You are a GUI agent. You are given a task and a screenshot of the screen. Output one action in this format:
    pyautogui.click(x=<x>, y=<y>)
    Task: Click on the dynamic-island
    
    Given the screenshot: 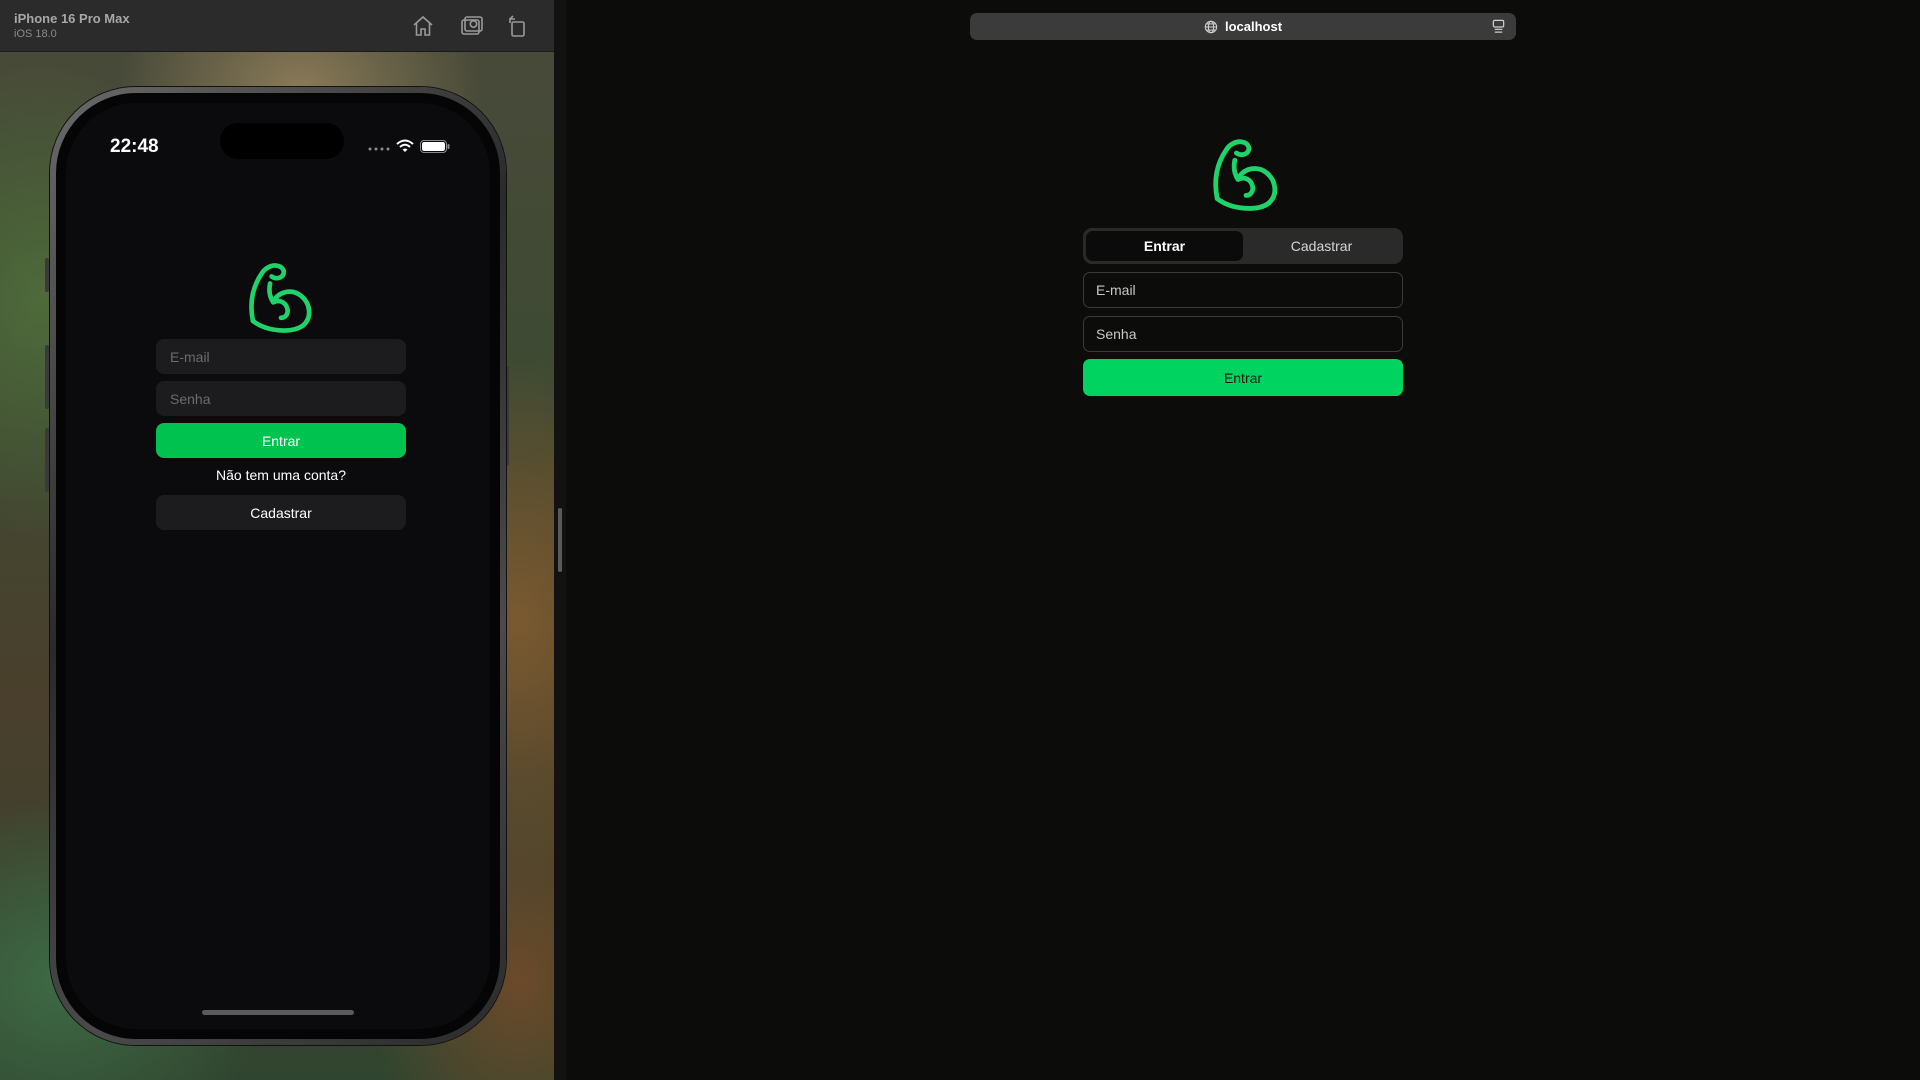 What is the action you would take?
    pyautogui.click(x=282, y=141)
    